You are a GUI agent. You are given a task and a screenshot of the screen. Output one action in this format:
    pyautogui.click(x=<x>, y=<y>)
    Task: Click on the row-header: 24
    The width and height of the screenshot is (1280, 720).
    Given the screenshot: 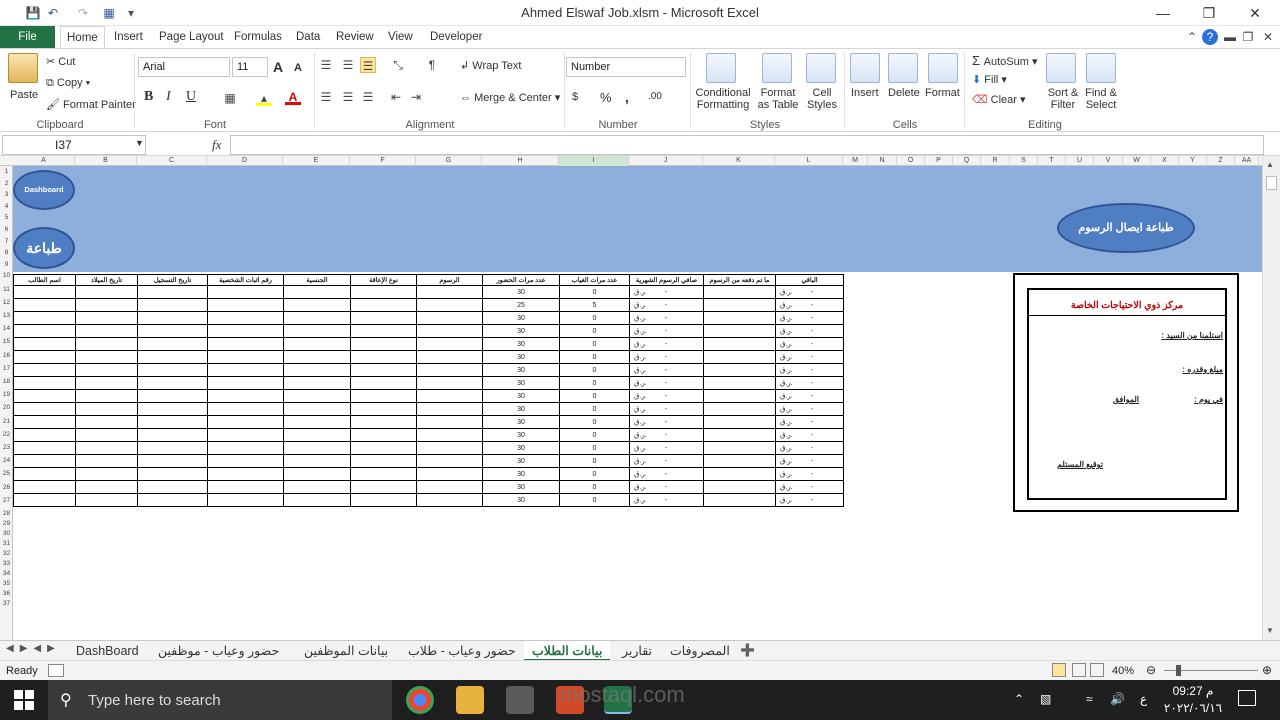 What is the action you would take?
    pyautogui.click(x=6, y=463)
    